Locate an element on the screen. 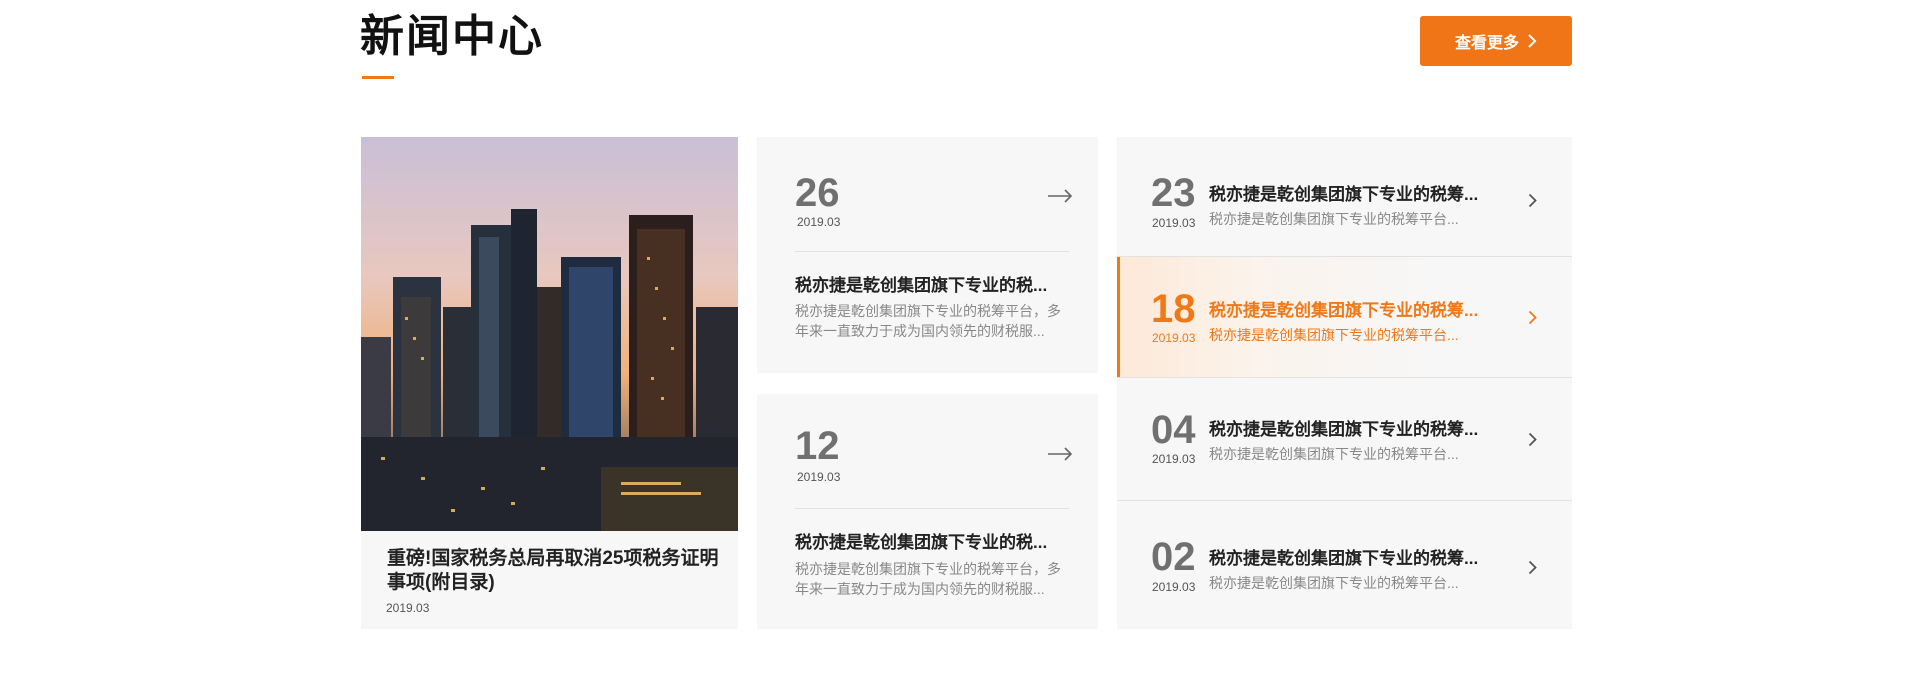 The image size is (1920, 696). featured-news-title: 重磅!国家税务总局再取消25项税务证明事项(附目录) is located at coordinates (557, 571).